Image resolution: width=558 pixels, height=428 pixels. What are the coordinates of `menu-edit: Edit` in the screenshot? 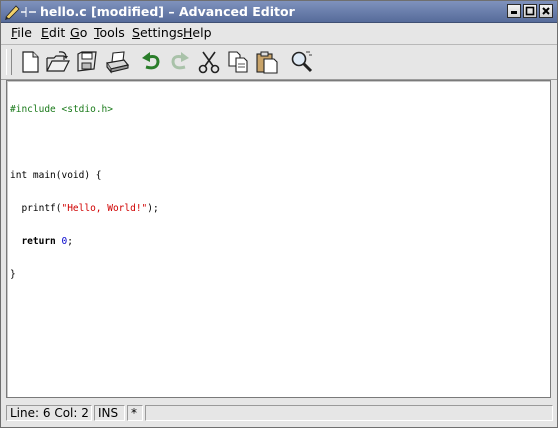 It's located at (53, 33).